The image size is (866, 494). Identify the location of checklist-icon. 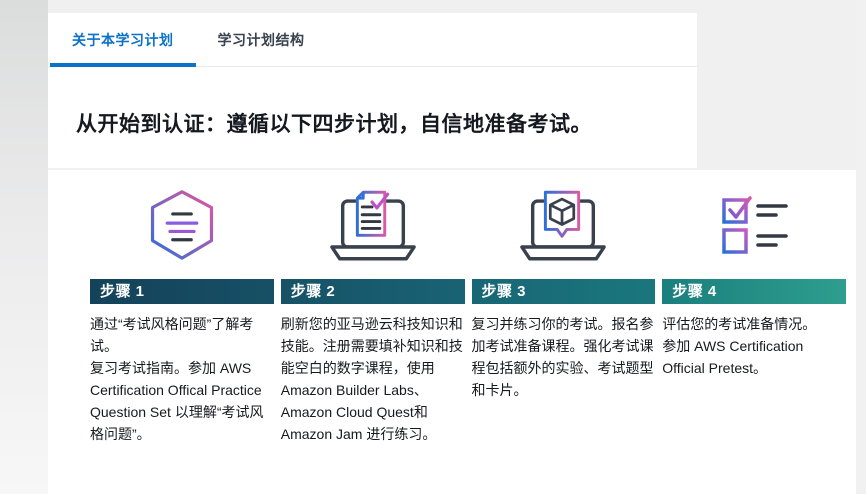
(754, 225).